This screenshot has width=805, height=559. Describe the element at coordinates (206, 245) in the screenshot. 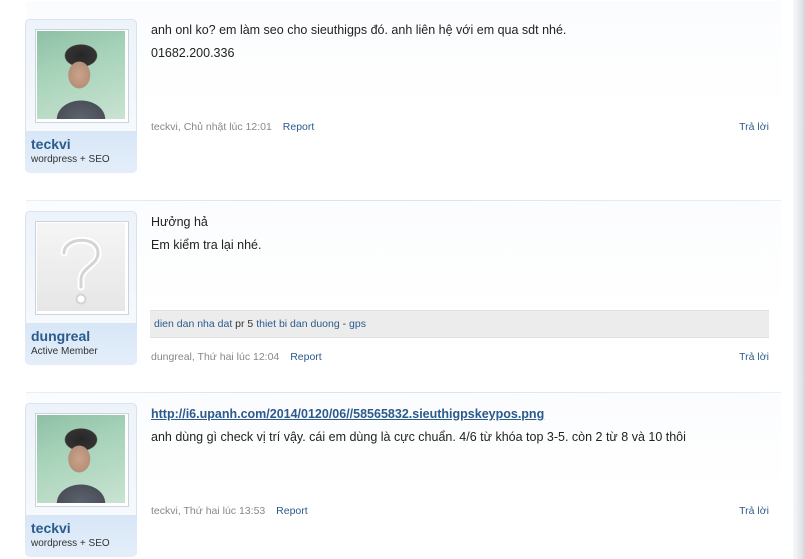

I see `message-line: Em kiểm tra lại nhé.` at that location.